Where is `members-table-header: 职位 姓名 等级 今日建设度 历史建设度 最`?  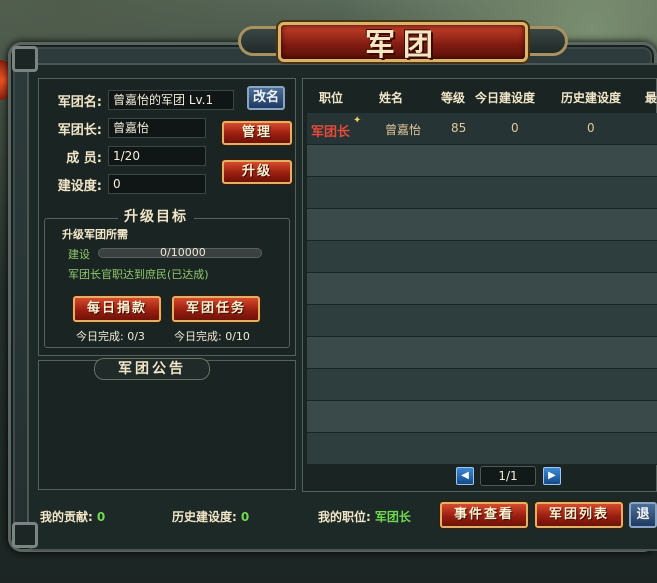 members-table-header: 职位 姓名 等级 今日建设度 历史建设度 最 is located at coordinates (480, 95).